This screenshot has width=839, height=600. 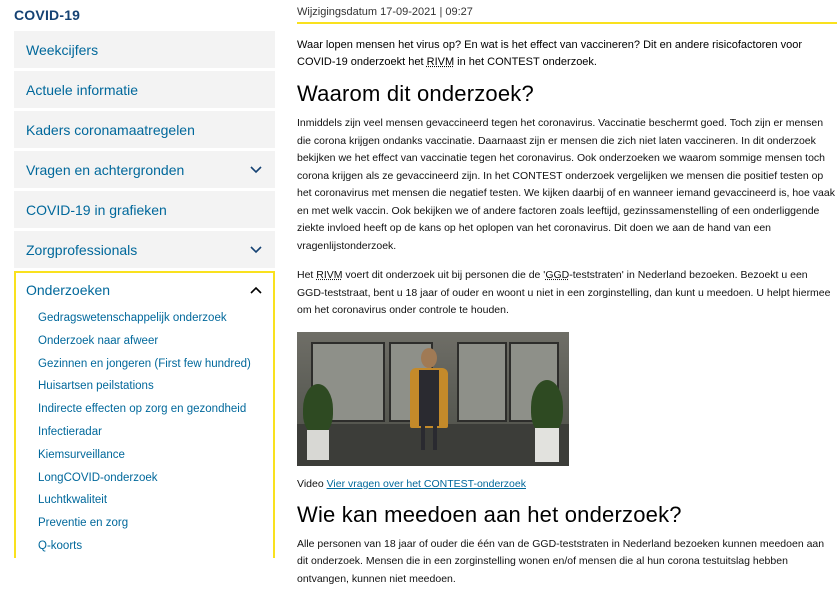 What do you see at coordinates (525, 62) in the screenshot?
I see `intro-text-part: in het CONTEST onderzoek.` at bounding box center [525, 62].